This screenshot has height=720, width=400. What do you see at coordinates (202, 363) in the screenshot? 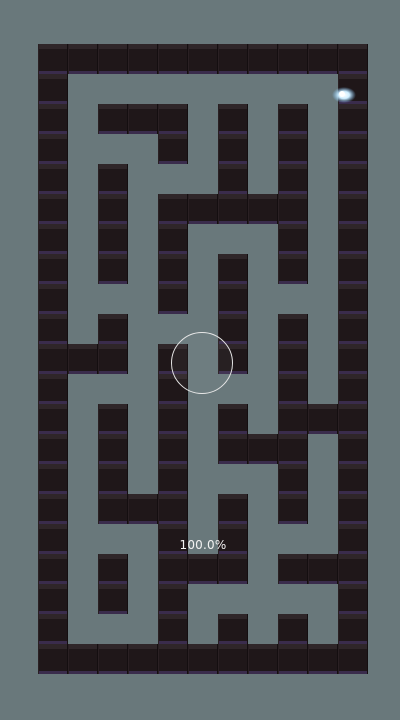
I see `virtual-joystick-icon` at bounding box center [202, 363].